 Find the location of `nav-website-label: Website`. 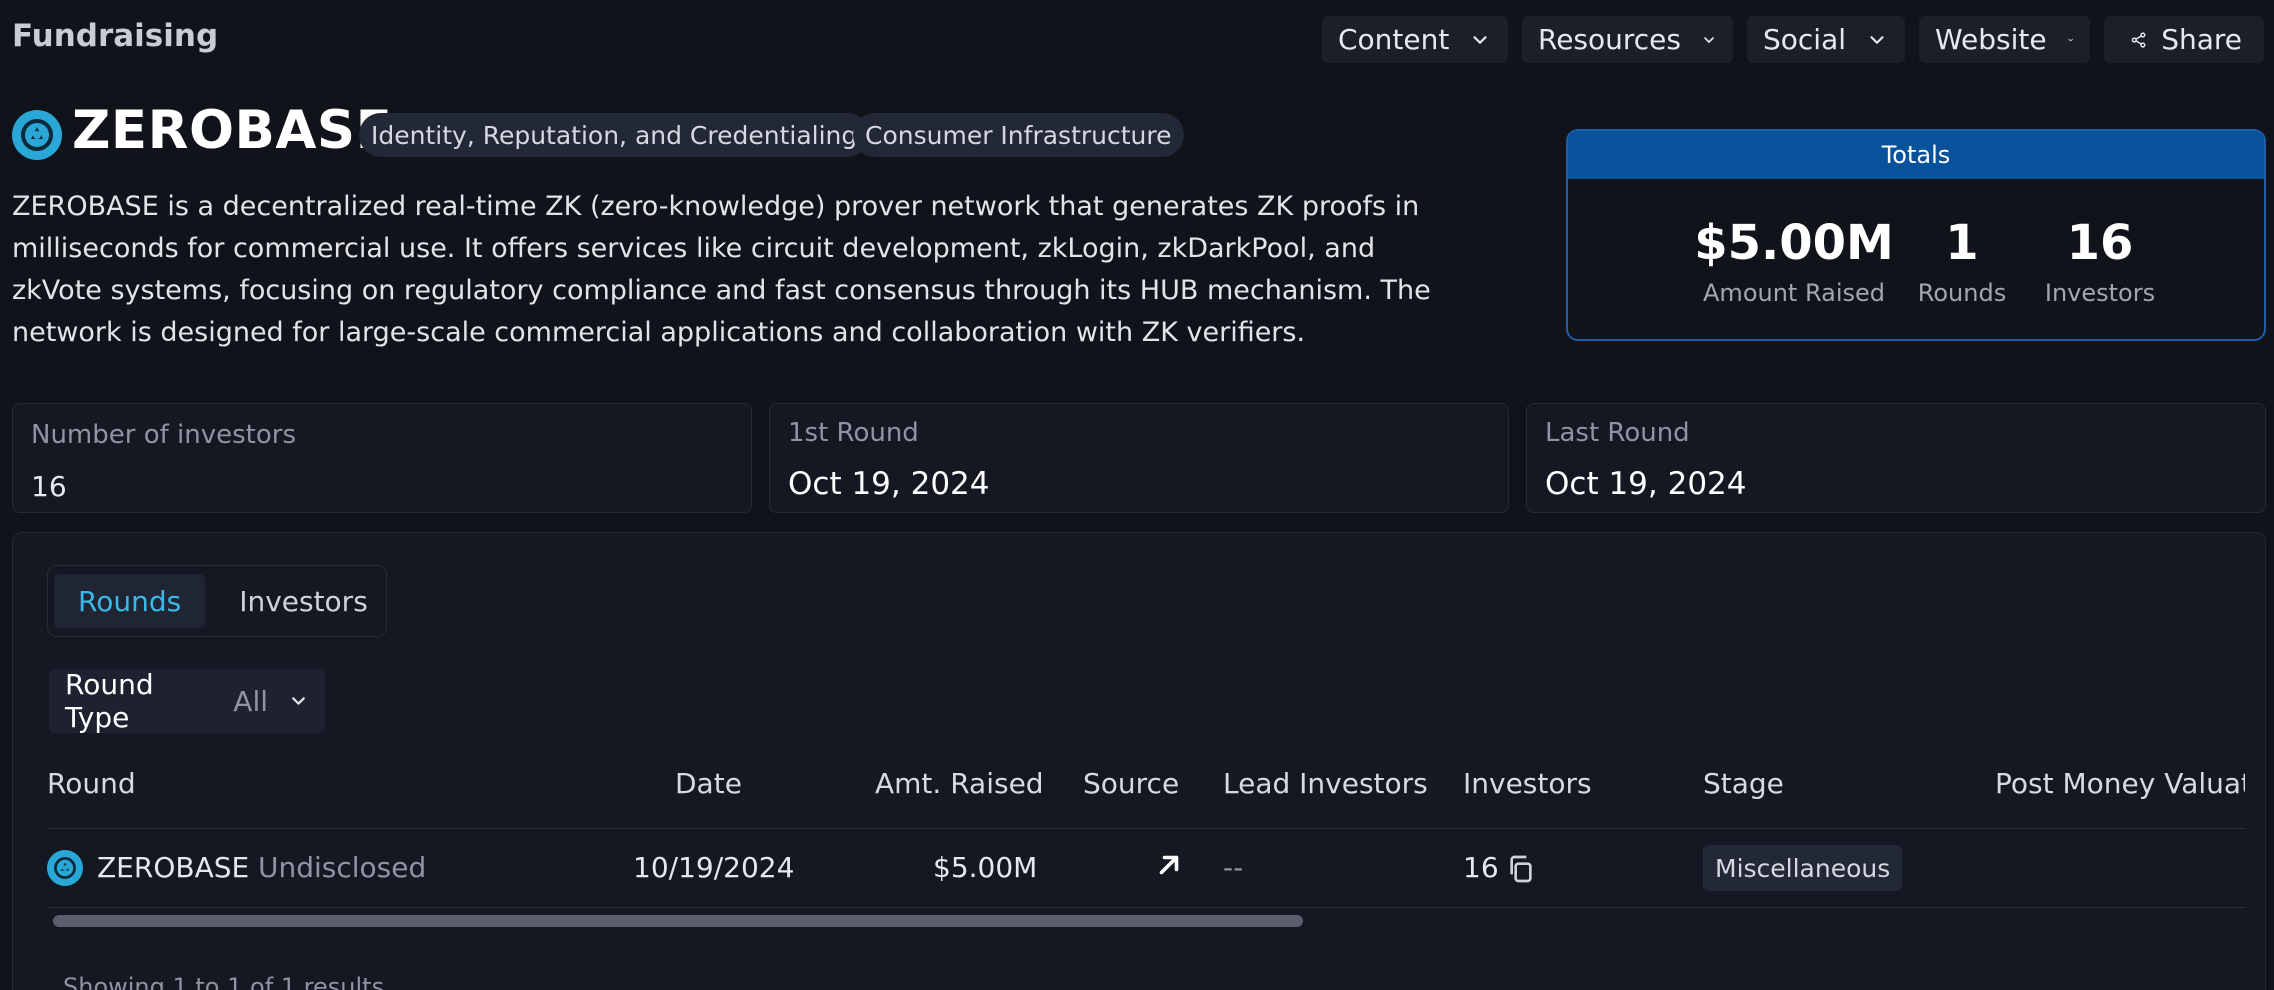

nav-website-label: Website is located at coordinates (1991, 39).